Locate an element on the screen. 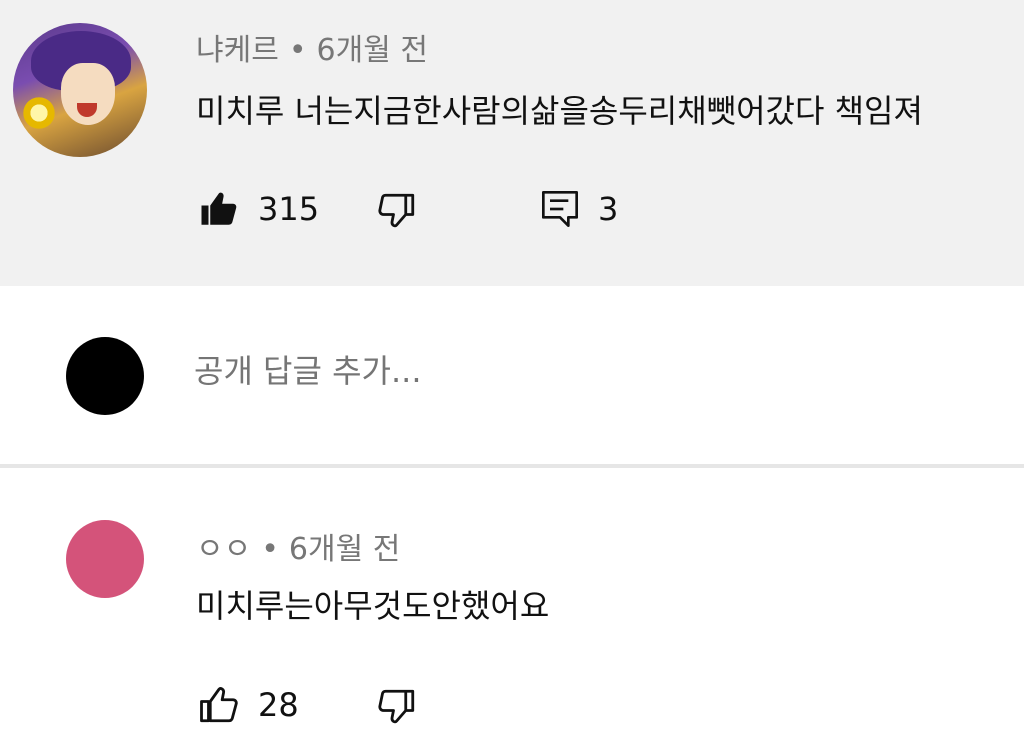 This screenshot has width=1024, height=743. comment-text: 미치루 너는지금한사람의삶을송두리채뺏어갔다 책임져 is located at coordinates (559, 111).